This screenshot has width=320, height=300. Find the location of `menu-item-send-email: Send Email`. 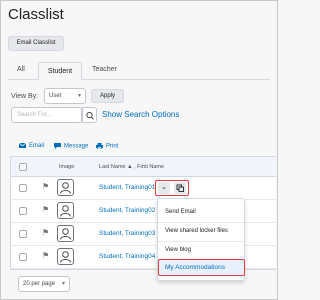

menu-item-send-email: Send Email is located at coordinates (180, 212).